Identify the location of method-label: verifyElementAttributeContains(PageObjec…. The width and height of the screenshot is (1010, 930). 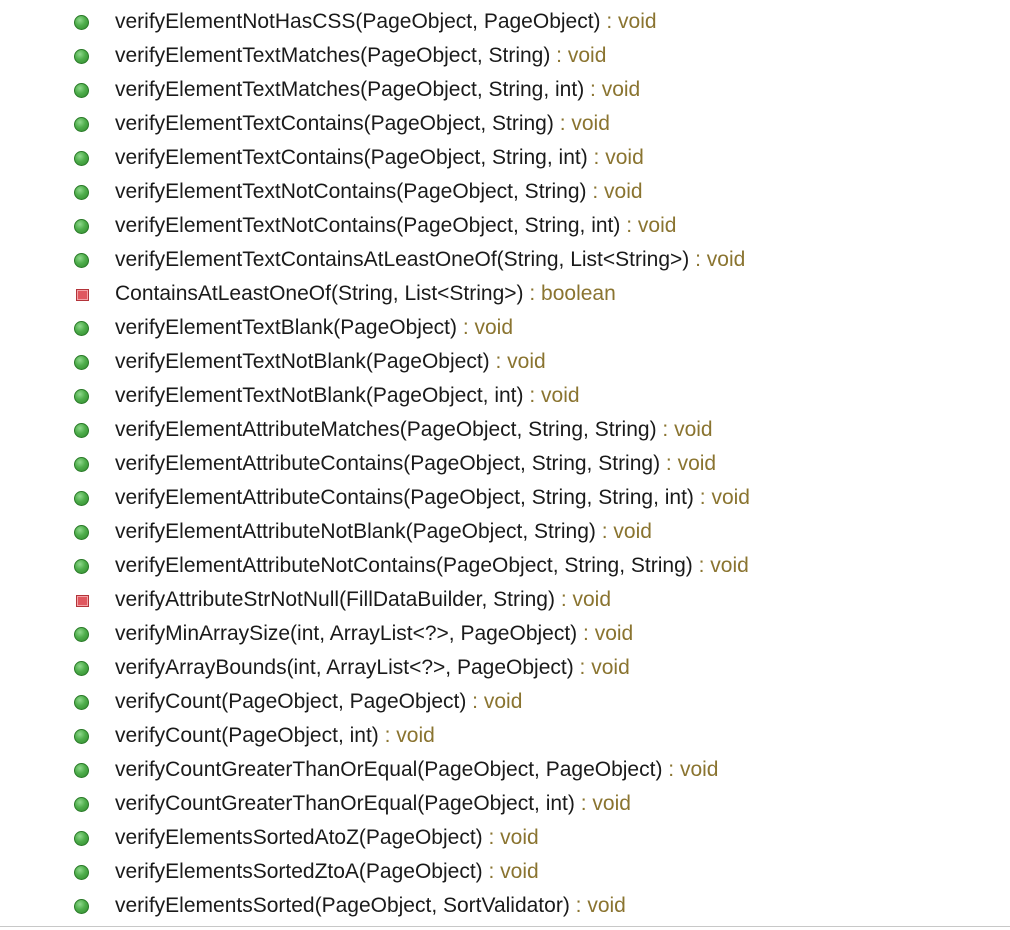
(415, 464).